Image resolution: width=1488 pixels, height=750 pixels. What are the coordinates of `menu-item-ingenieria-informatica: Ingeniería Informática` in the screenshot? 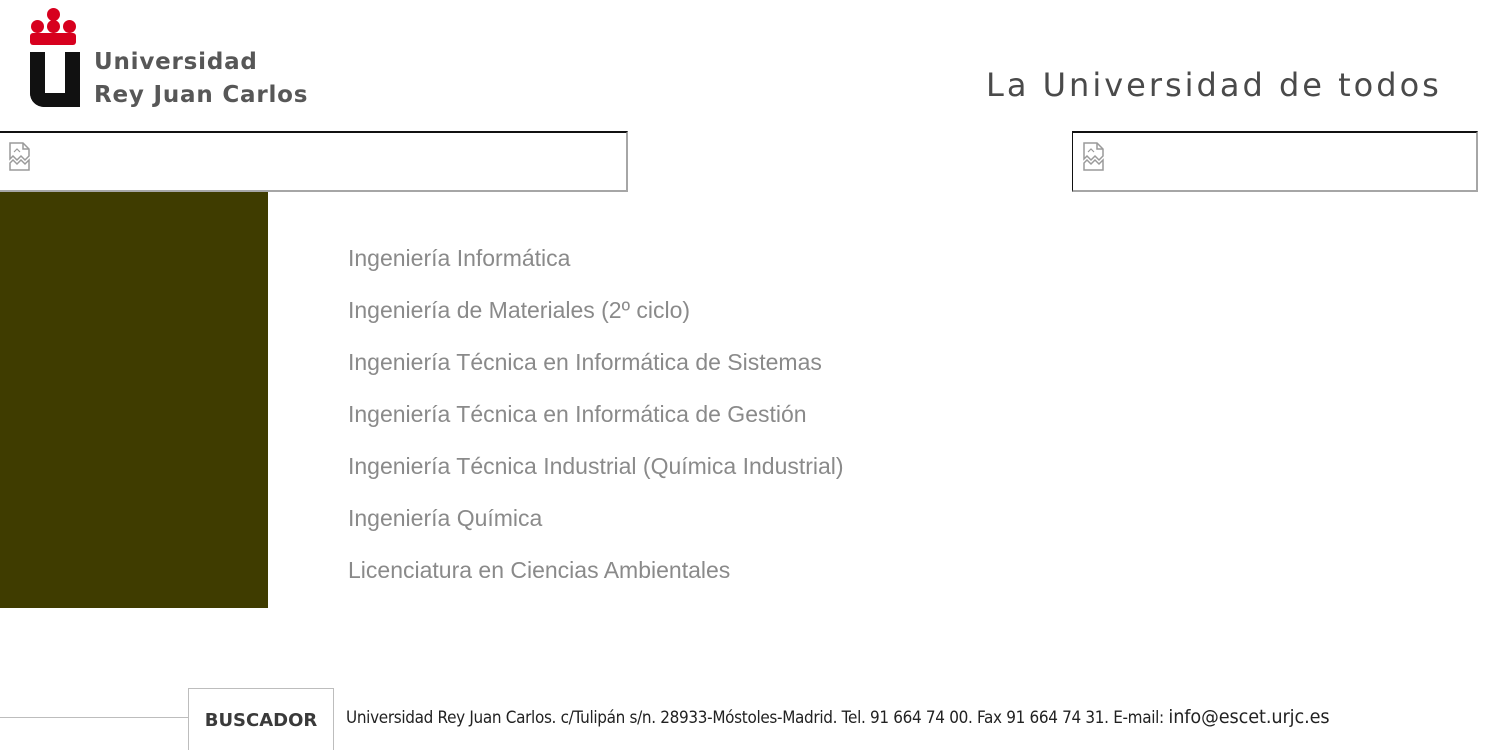 It's located at (596, 258).